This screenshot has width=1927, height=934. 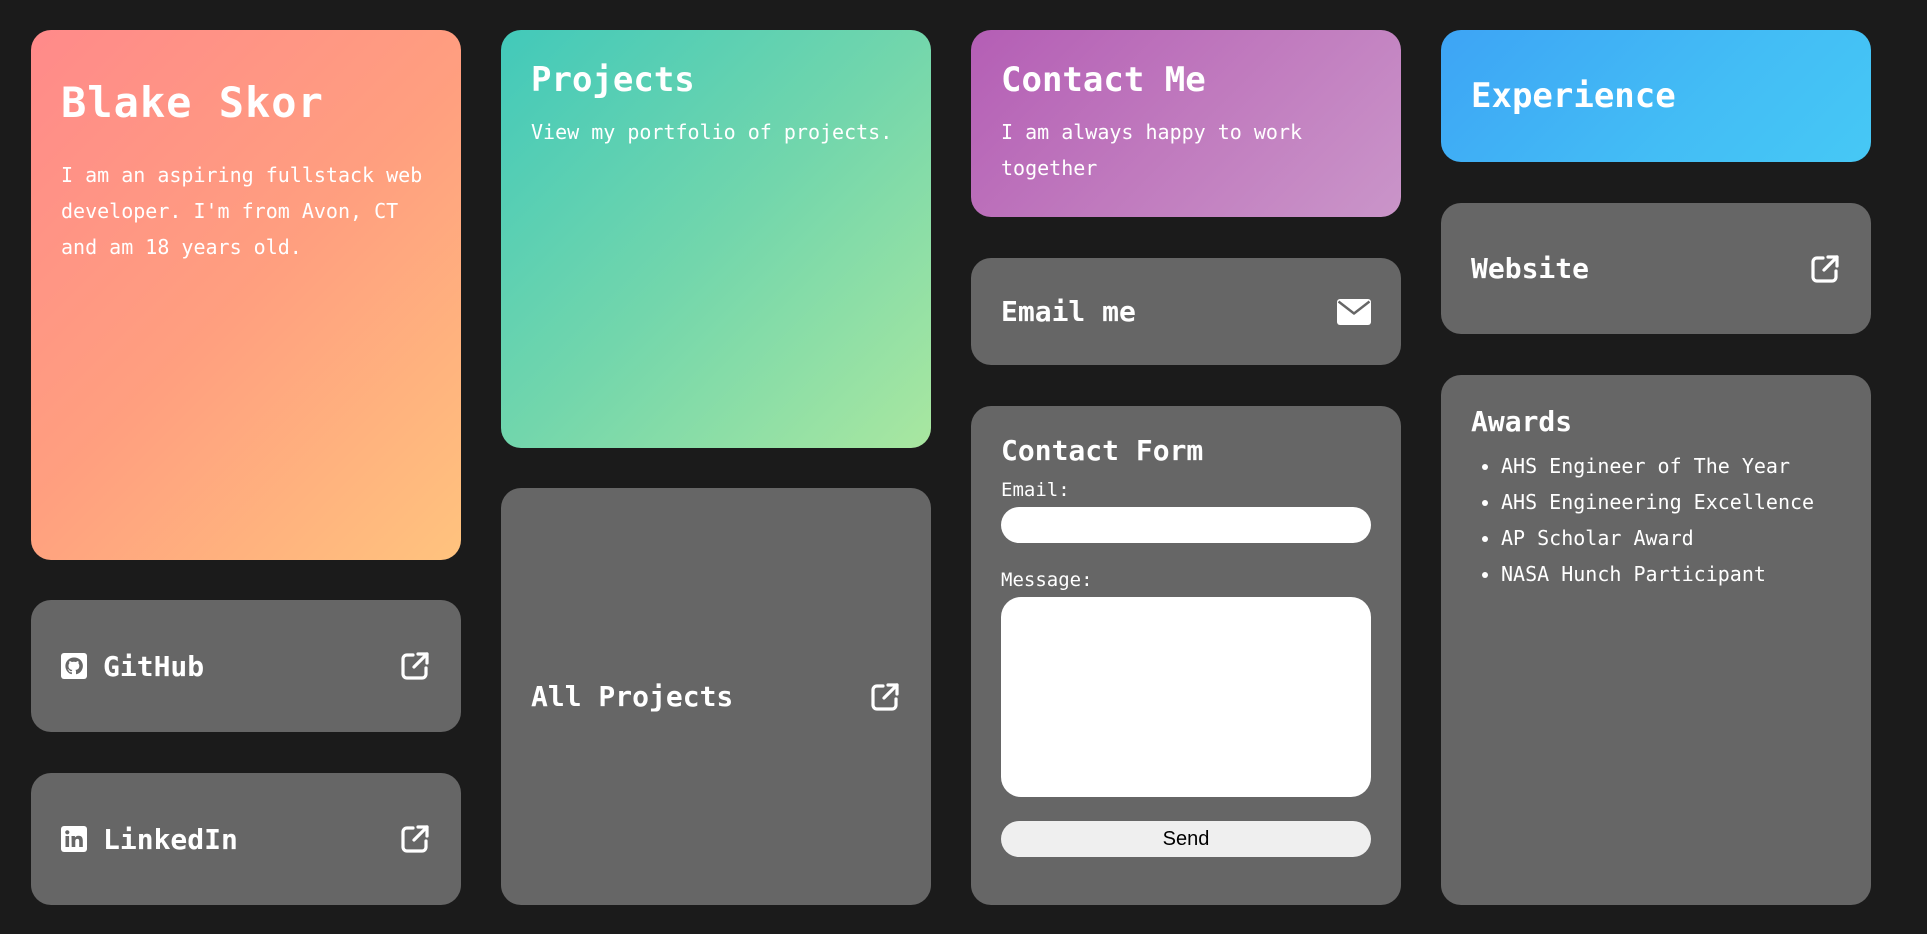 What do you see at coordinates (1186, 525) in the screenshot?
I see `email-field` at bounding box center [1186, 525].